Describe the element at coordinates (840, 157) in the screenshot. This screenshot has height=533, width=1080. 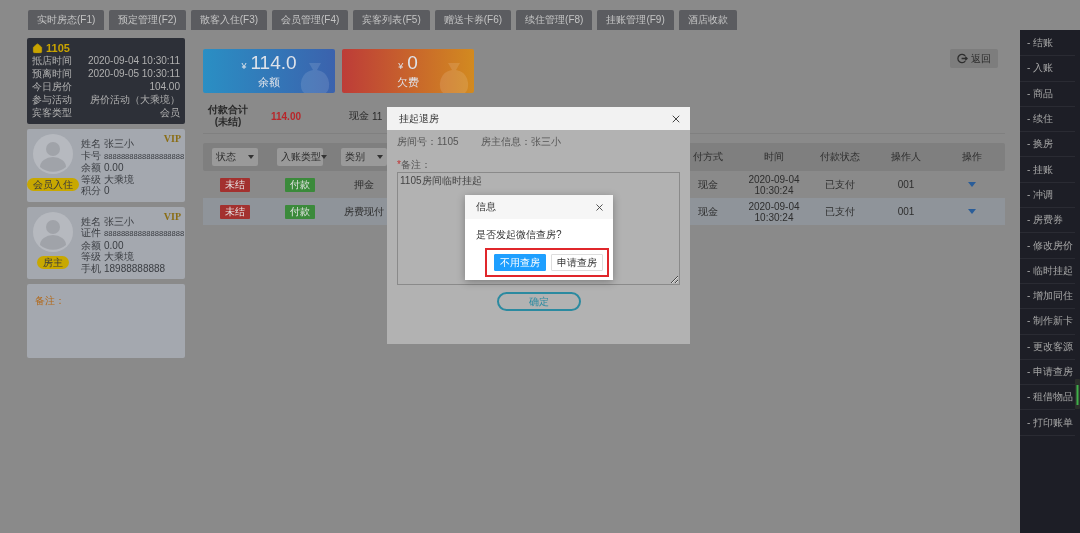
I see `column-header: 付款状态` at that location.